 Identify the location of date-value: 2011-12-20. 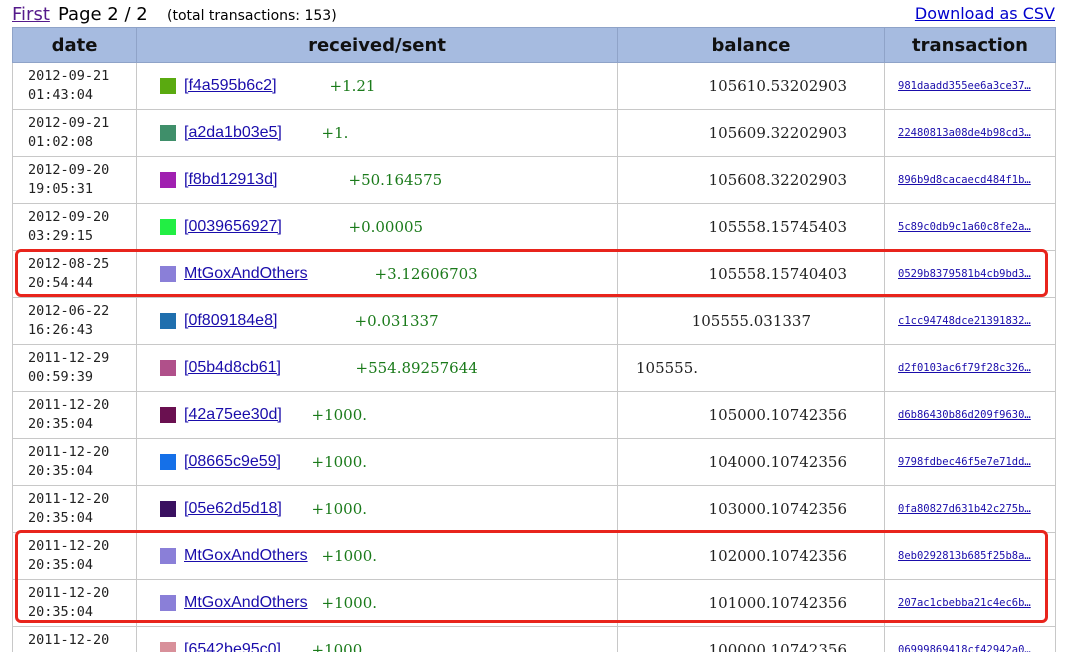
(69, 546).